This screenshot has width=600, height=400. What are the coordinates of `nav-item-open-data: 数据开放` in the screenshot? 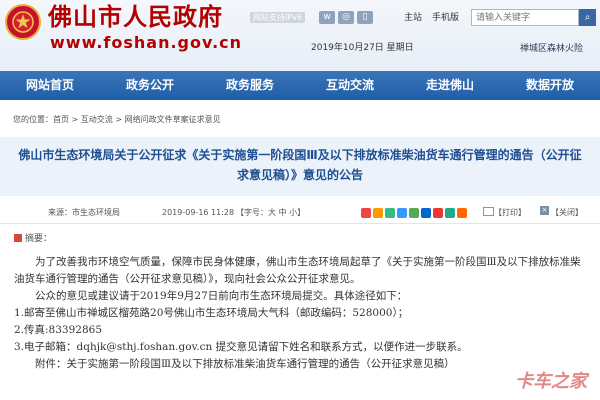 It's located at (550, 85).